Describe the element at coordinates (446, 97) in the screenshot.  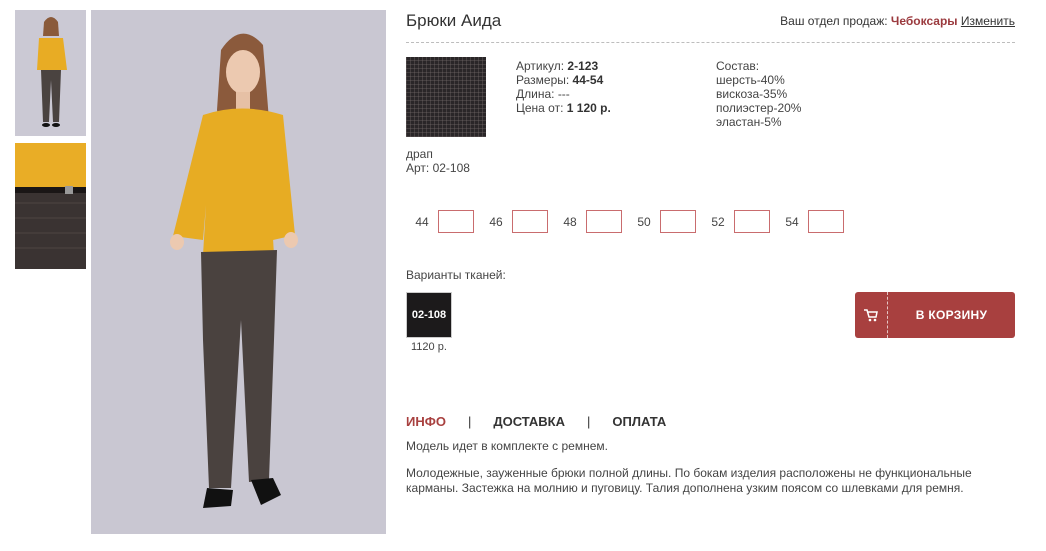
I see `fabric-swatch` at that location.